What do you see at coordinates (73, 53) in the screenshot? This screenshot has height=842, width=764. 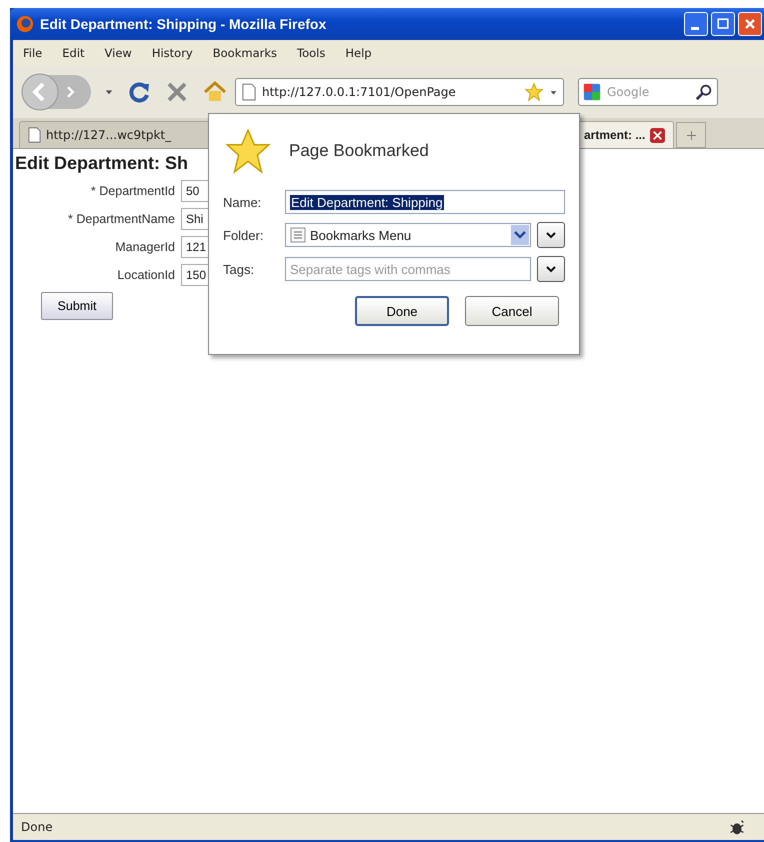 I see `menu-item: Edit` at bounding box center [73, 53].